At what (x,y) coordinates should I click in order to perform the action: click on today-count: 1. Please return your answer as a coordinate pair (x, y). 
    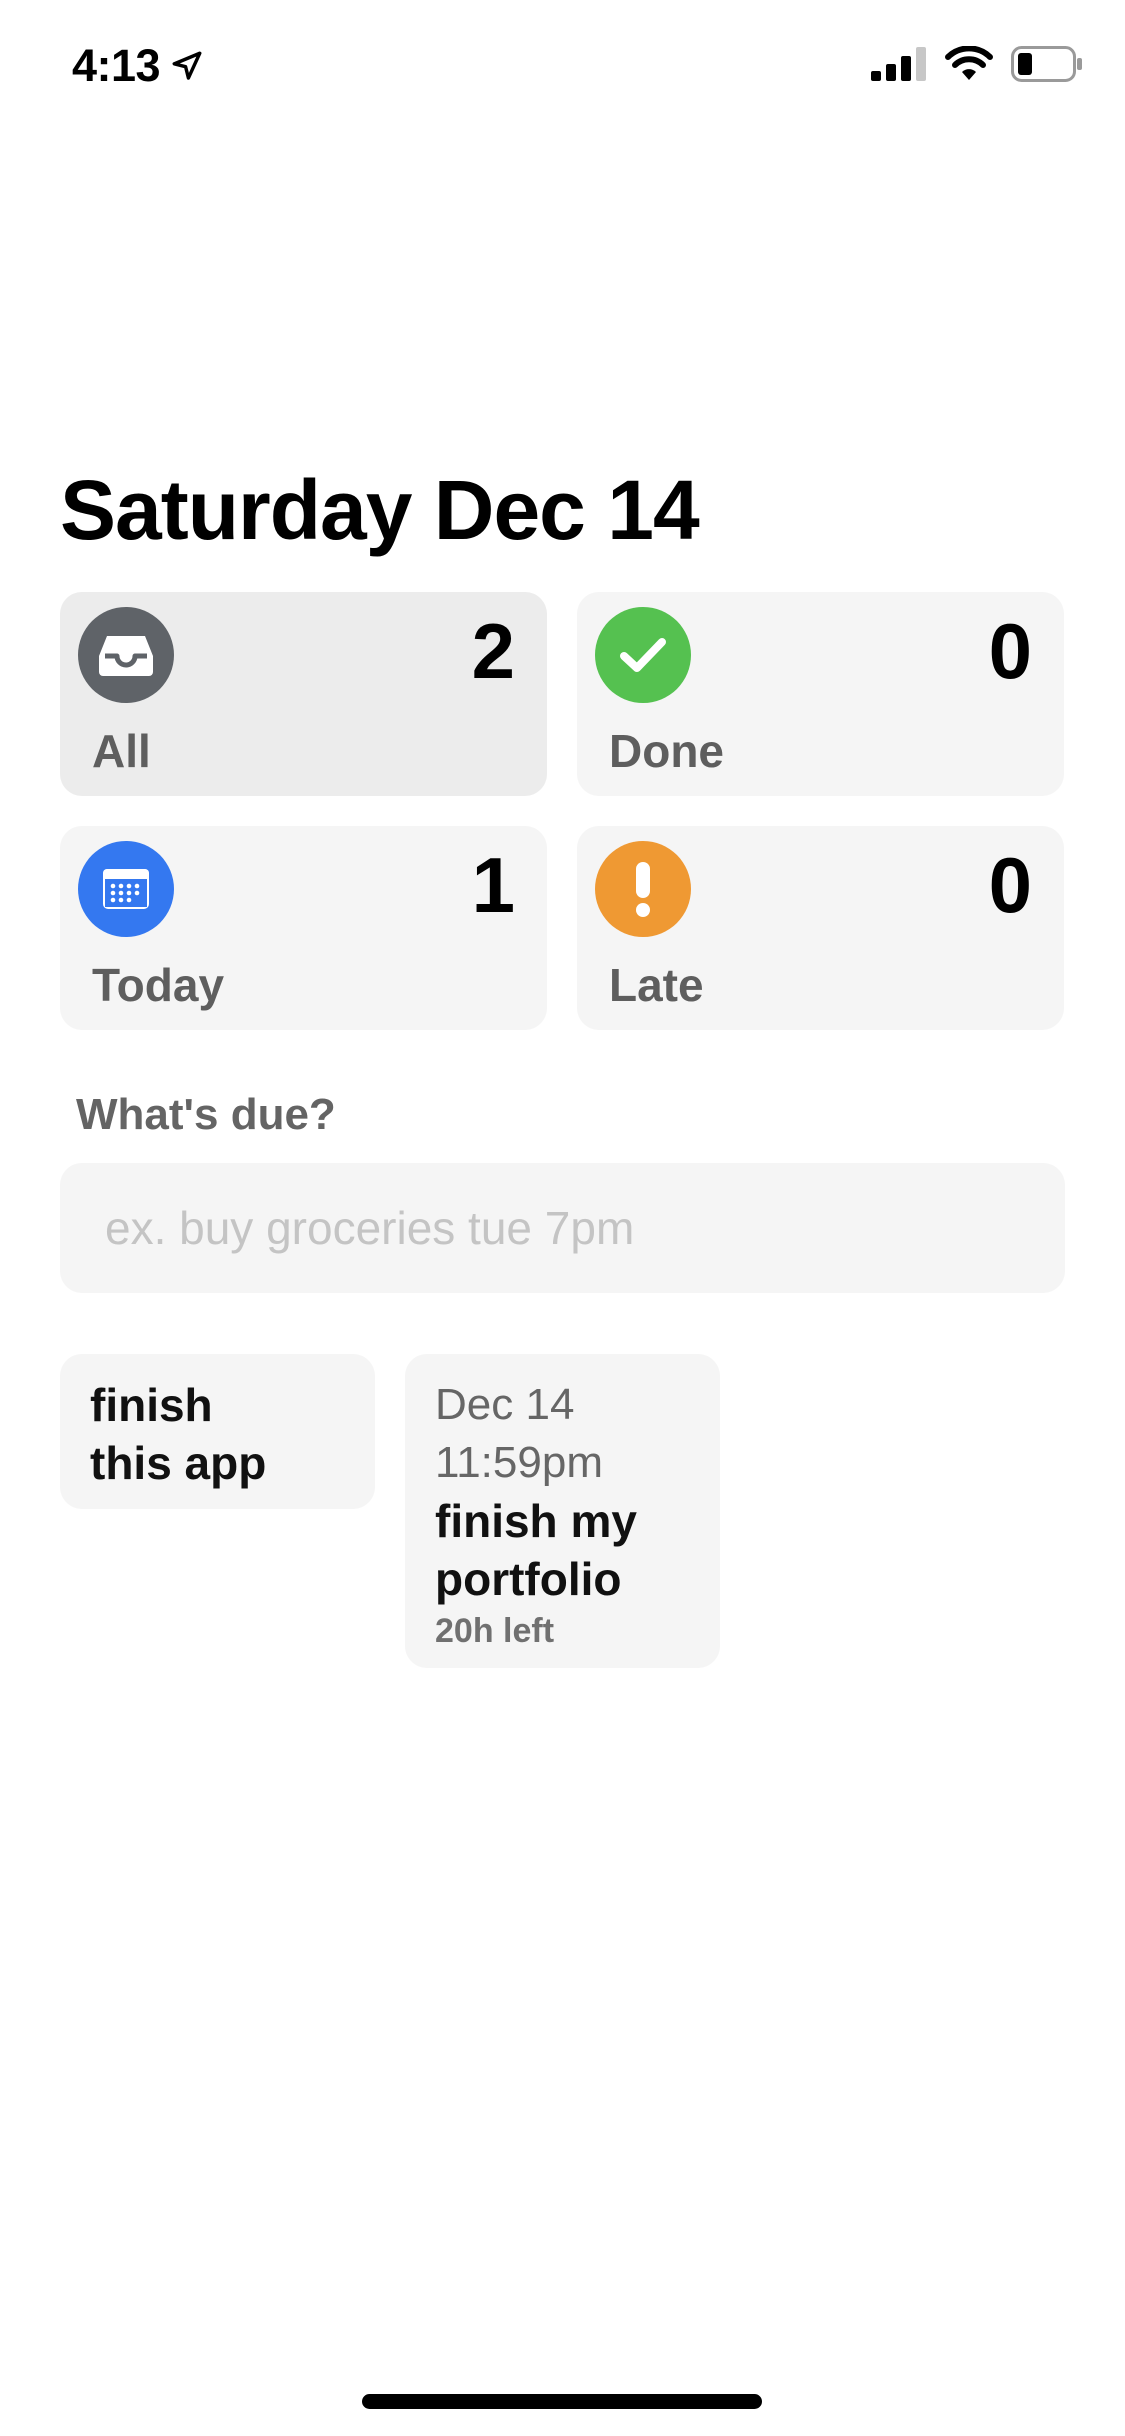
    Looking at the image, I should click on (493, 885).